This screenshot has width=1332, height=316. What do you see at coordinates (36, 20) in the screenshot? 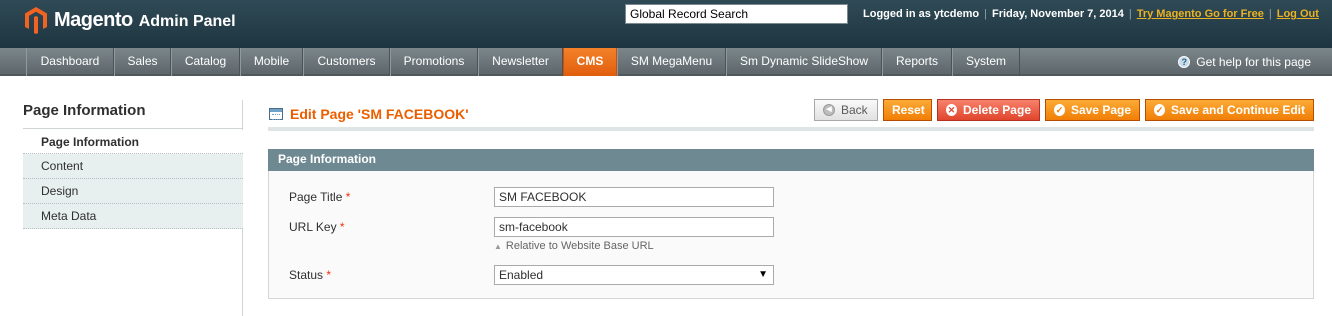
I see `magento-logo-icon` at bounding box center [36, 20].